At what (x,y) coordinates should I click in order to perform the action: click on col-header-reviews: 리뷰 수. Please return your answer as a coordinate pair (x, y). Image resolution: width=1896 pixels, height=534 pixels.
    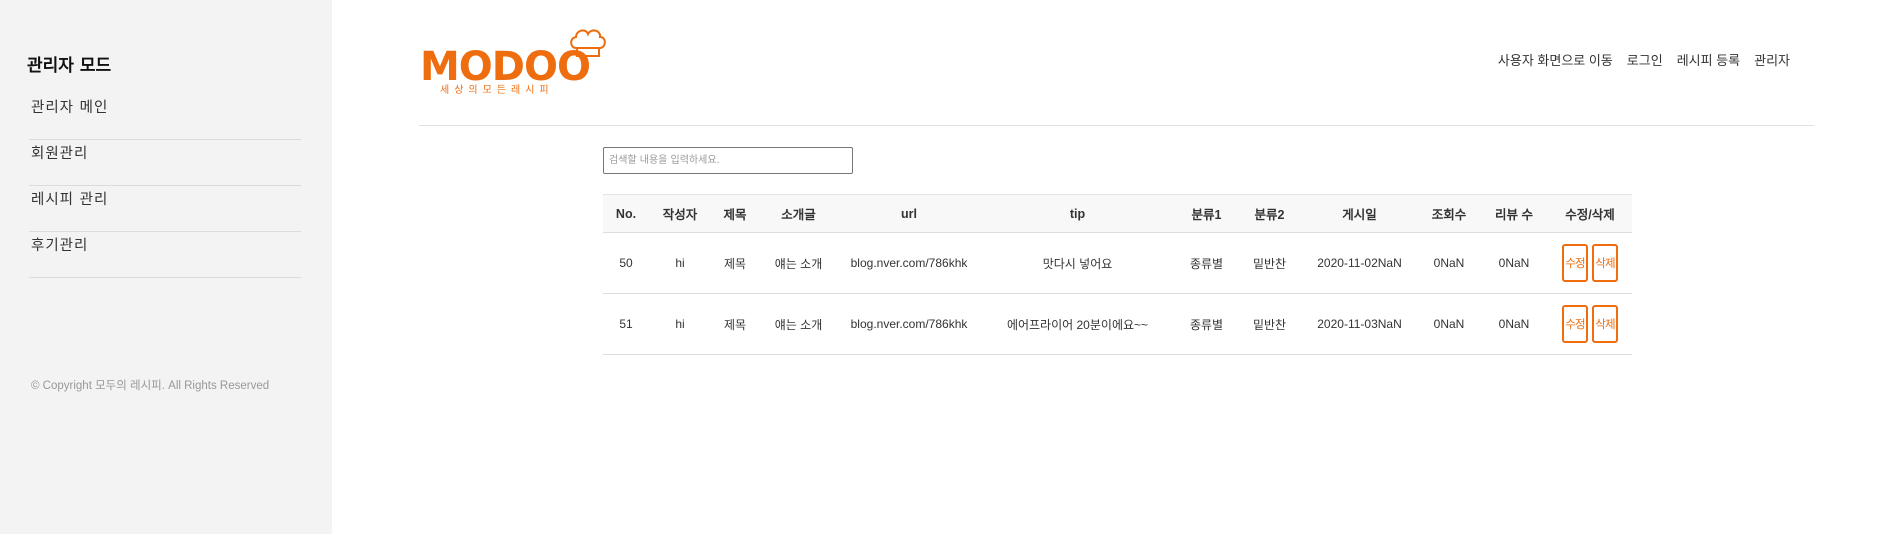
    Looking at the image, I should click on (1514, 215).